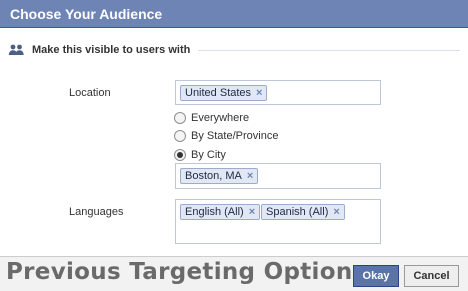 The width and height of the screenshot is (468, 291). What do you see at coordinates (278, 221) in the screenshot?
I see `languages-input: English (All) × Spanish (All) ×` at bounding box center [278, 221].